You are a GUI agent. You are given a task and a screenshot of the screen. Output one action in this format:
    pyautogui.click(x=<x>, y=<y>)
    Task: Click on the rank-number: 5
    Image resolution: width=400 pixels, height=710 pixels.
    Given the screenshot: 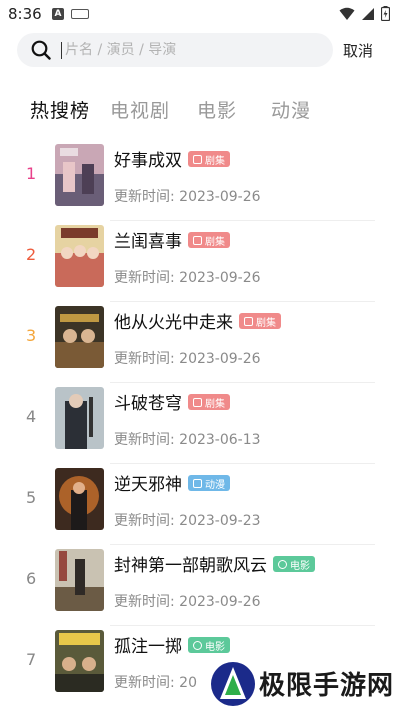 What is the action you would take?
    pyautogui.click(x=31, y=497)
    